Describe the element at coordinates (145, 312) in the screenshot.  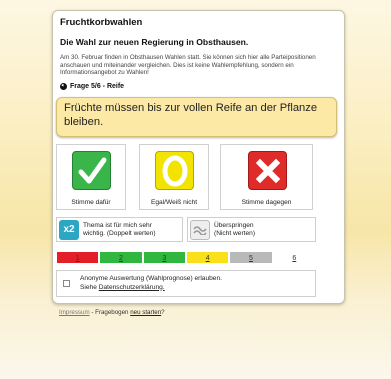
I see `restart-link: neu starten` at that location.